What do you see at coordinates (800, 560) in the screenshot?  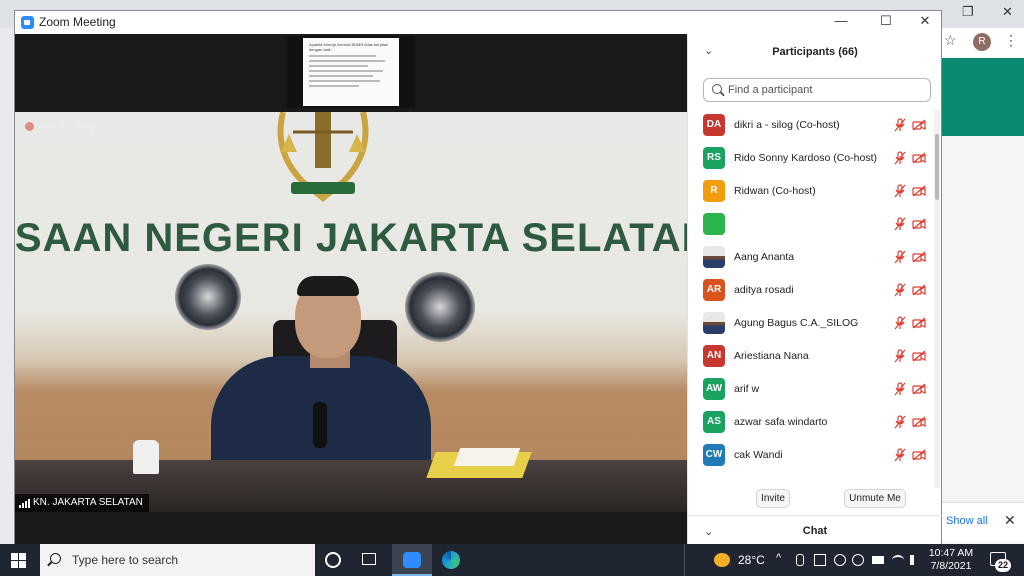 I see `usb-device-icon` at bounding box center [800, 560].